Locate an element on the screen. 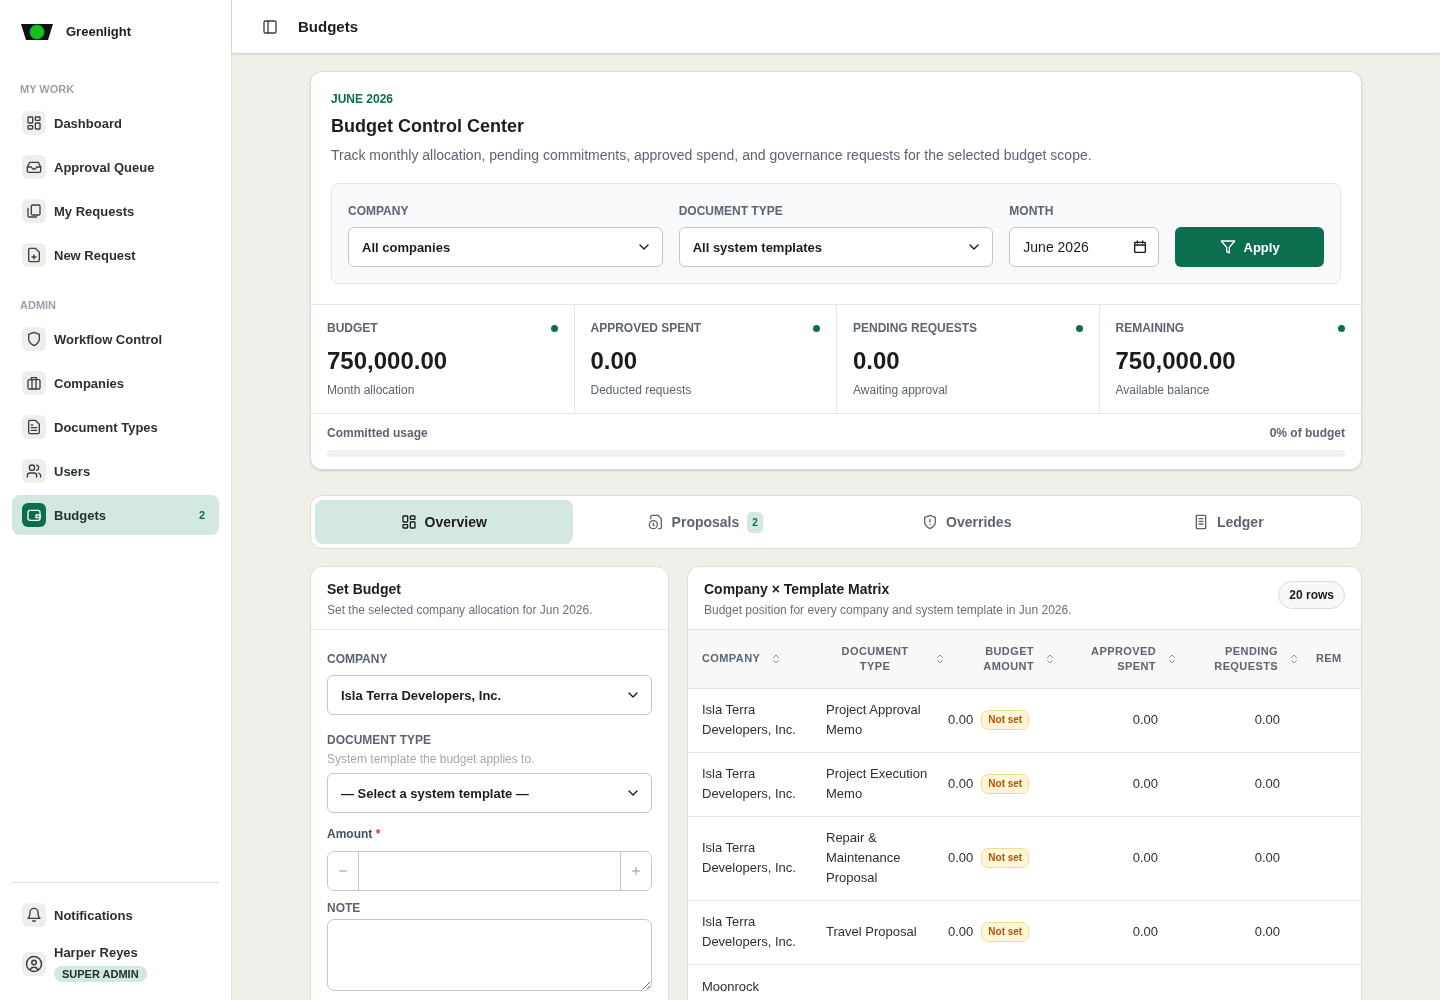  month-label: JUNE 2026 is located at coordinates (363, 99).